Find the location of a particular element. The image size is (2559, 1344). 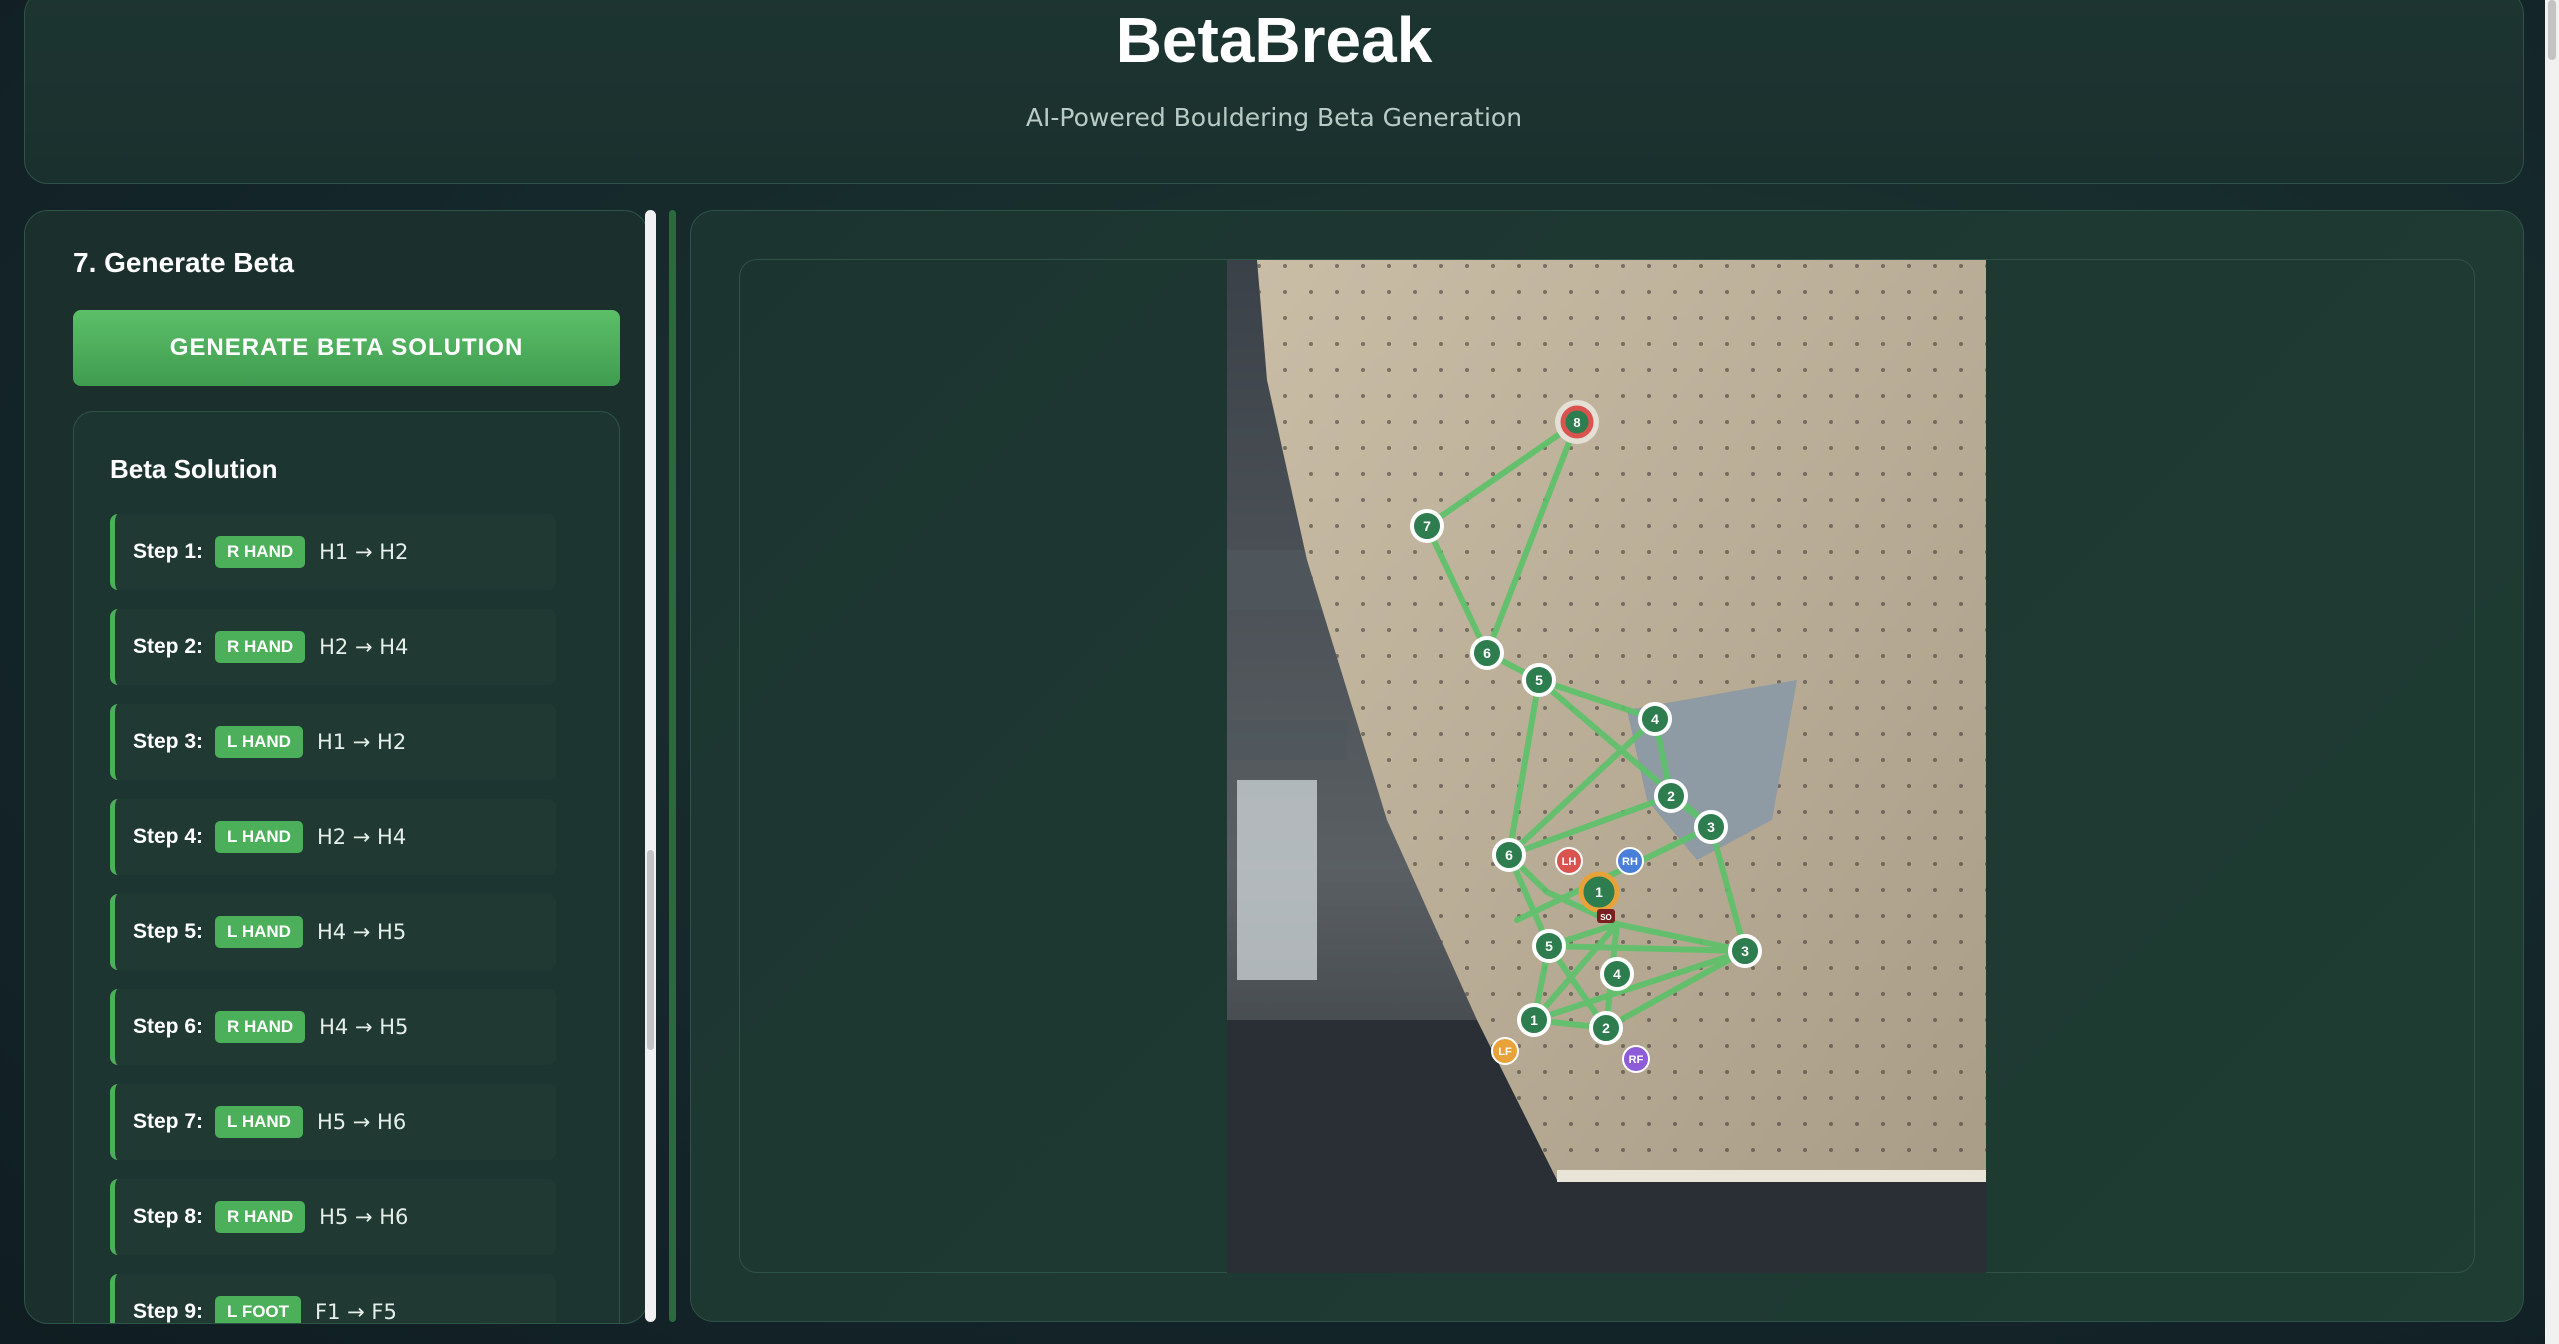

step-label: Step 8: is located at coordinates (168, 1216).